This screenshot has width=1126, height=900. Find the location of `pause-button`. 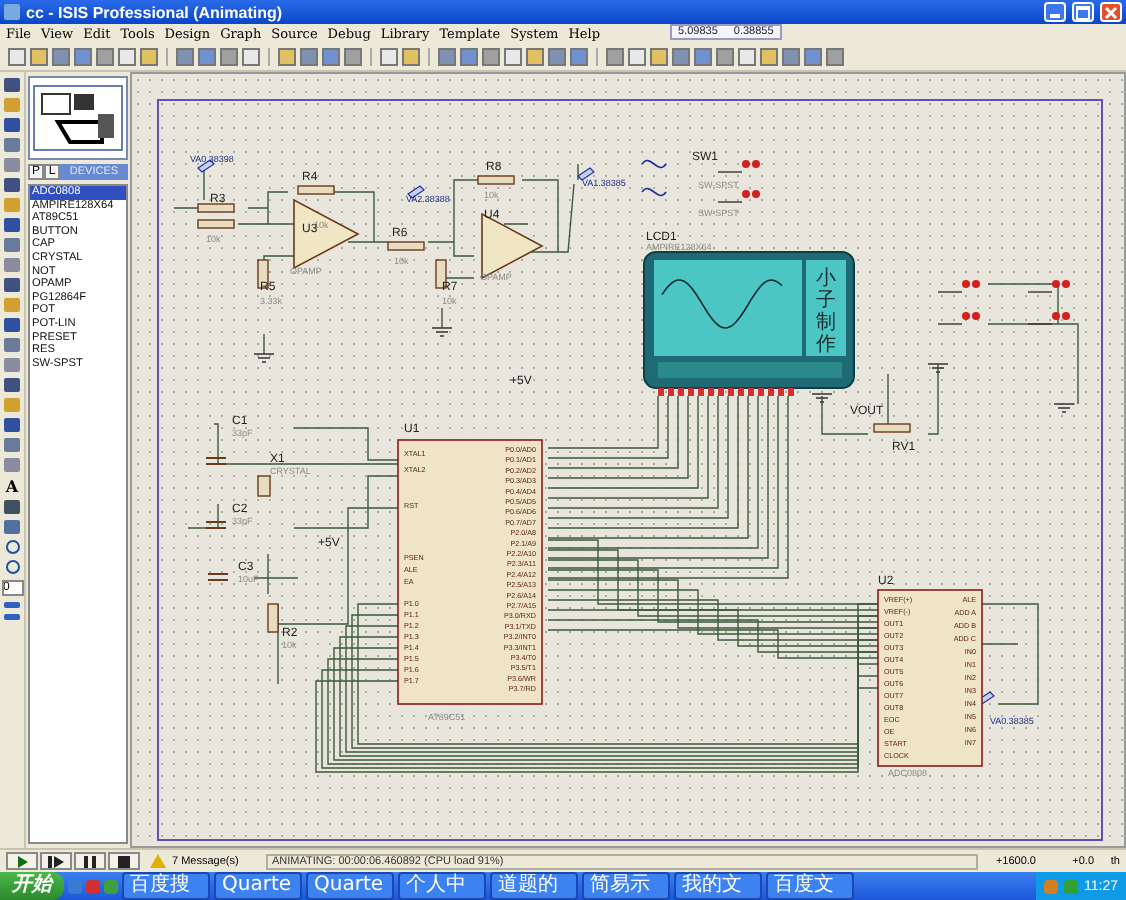

pause-button is located at coordinates (90, 861).